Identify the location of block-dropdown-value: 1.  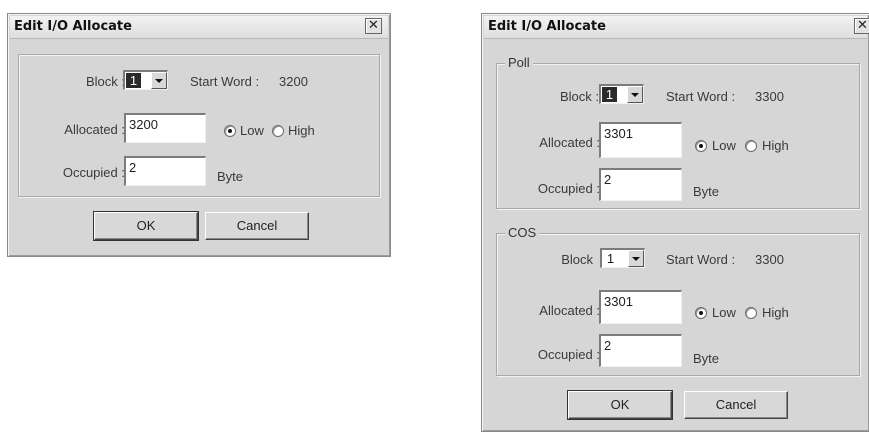
(133, 80).